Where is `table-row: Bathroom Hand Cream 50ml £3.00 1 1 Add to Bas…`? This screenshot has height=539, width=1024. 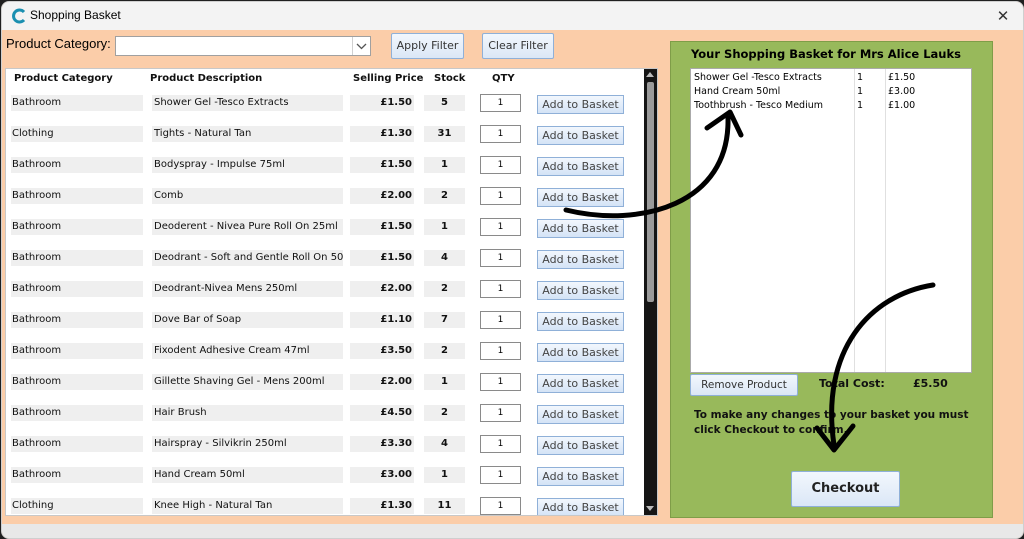
table-row: Bathroom Hand Cream 50ml £3.00 1 1 Add to Bas… is located at coordinates (326, 475).